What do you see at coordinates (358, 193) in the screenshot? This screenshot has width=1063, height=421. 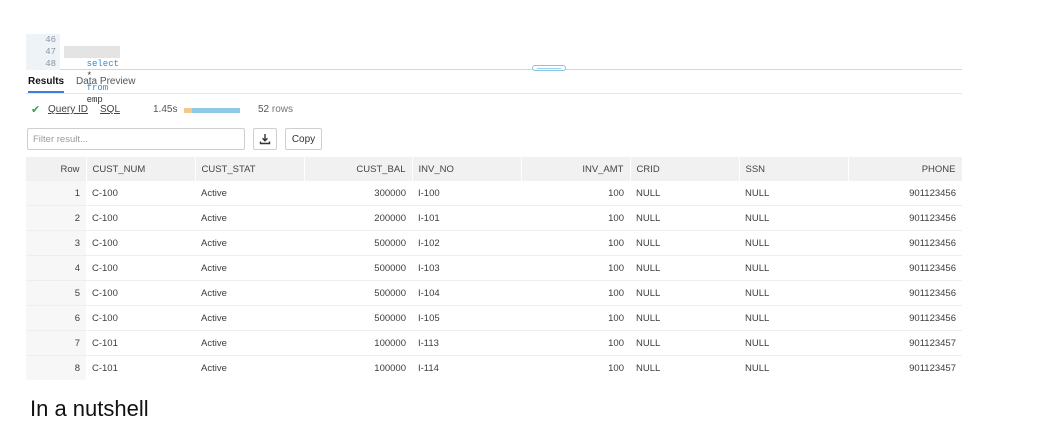 I see `cell-cust-bal: 300000` at bounding box center [358, 193].